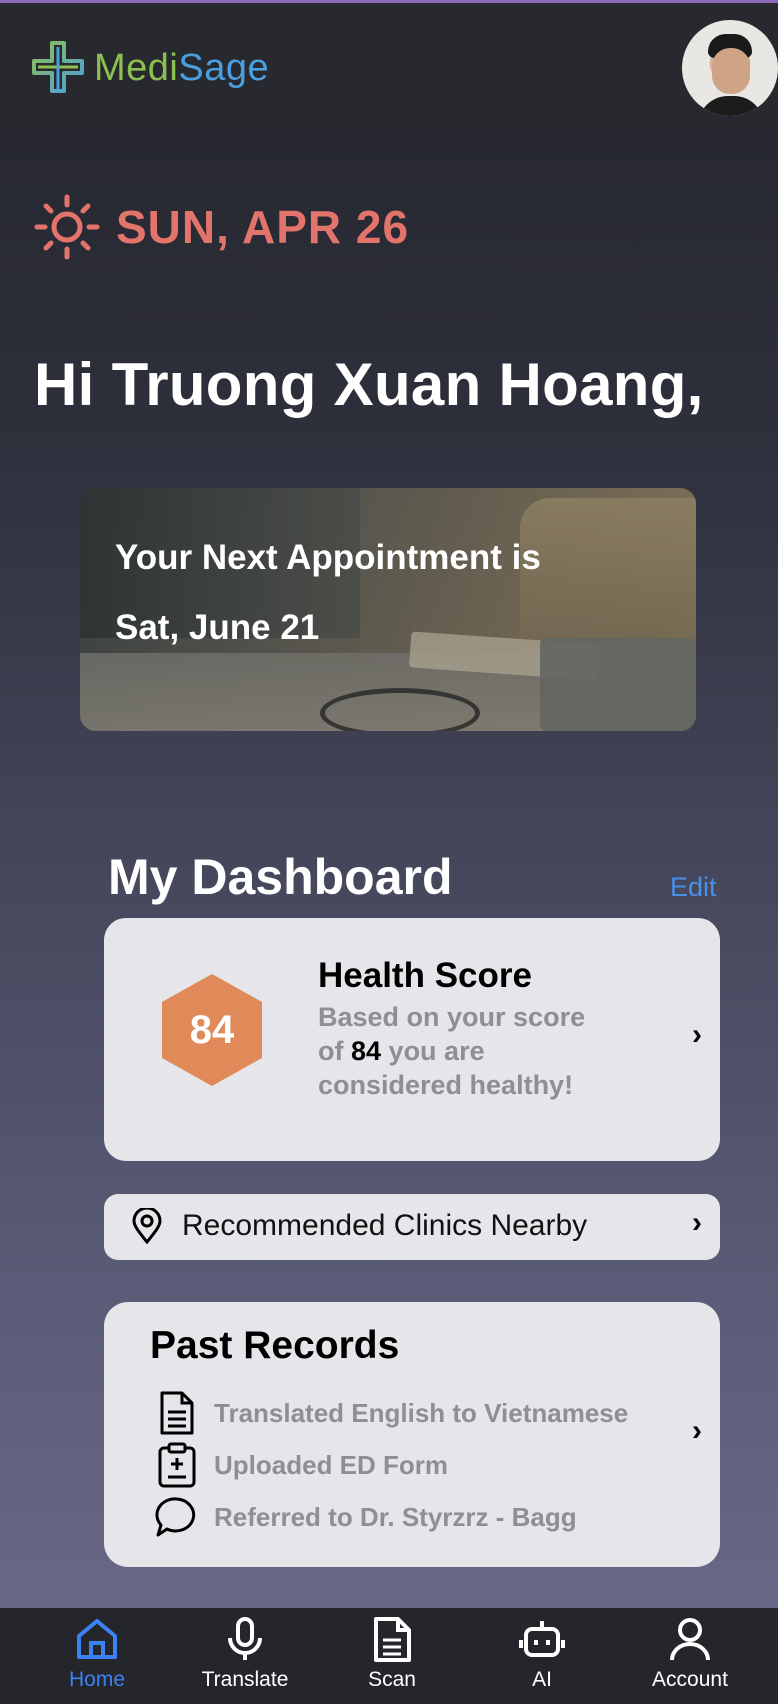 The height and width of the screenshot is (1704, 778). What do you see at coordinates (389, 66) in the screenshot?
I see `app-header: MediSage` at bounding box center [389, 66].